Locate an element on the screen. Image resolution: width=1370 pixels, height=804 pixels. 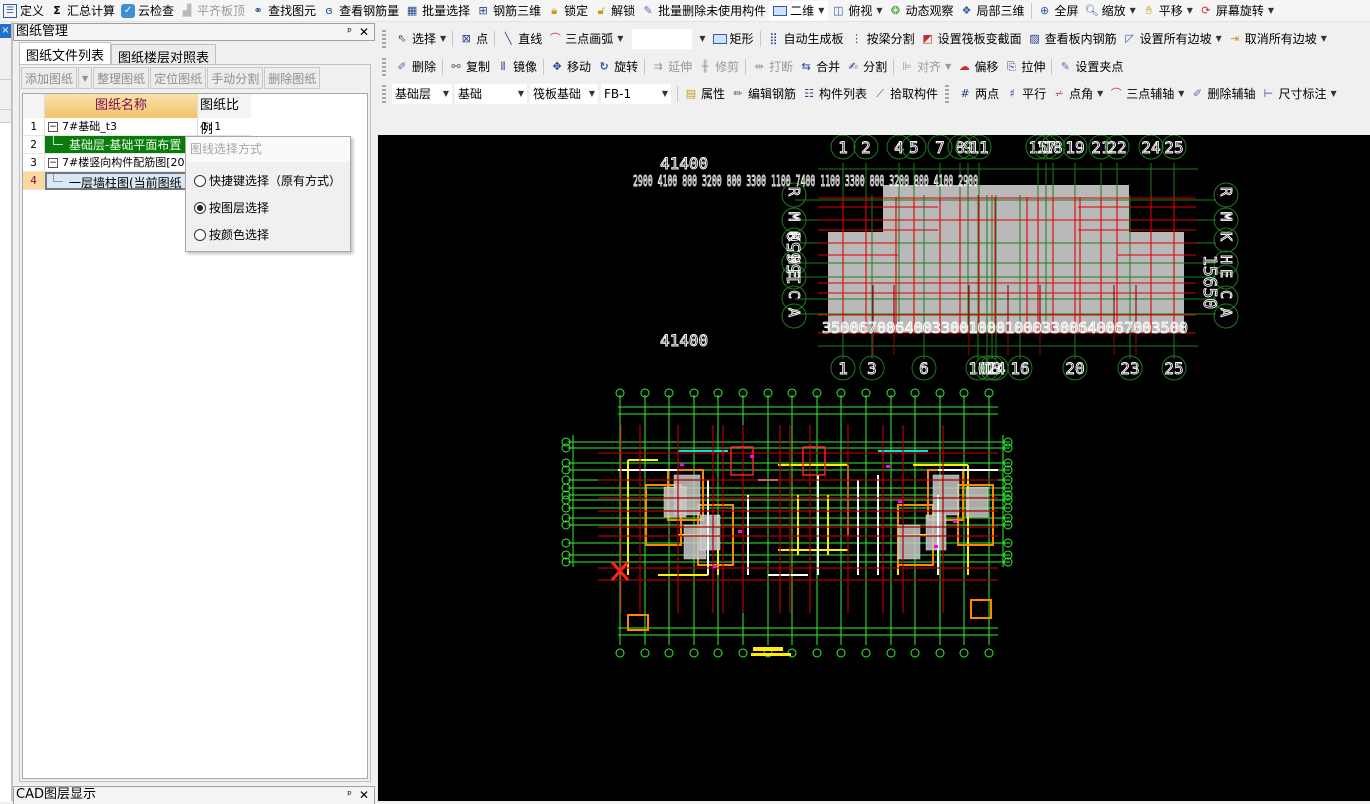
split-by-beam-button: ⋮ 按梁分割 is located at coordinates (882, 39).